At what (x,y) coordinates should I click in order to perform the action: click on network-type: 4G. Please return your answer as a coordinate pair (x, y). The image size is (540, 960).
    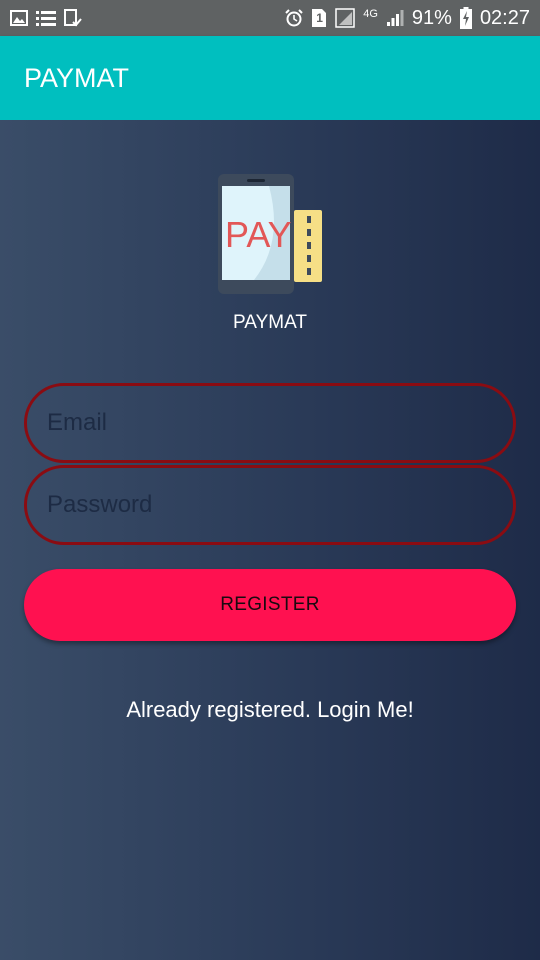
    Looking at the image, I should click on (370, 14).